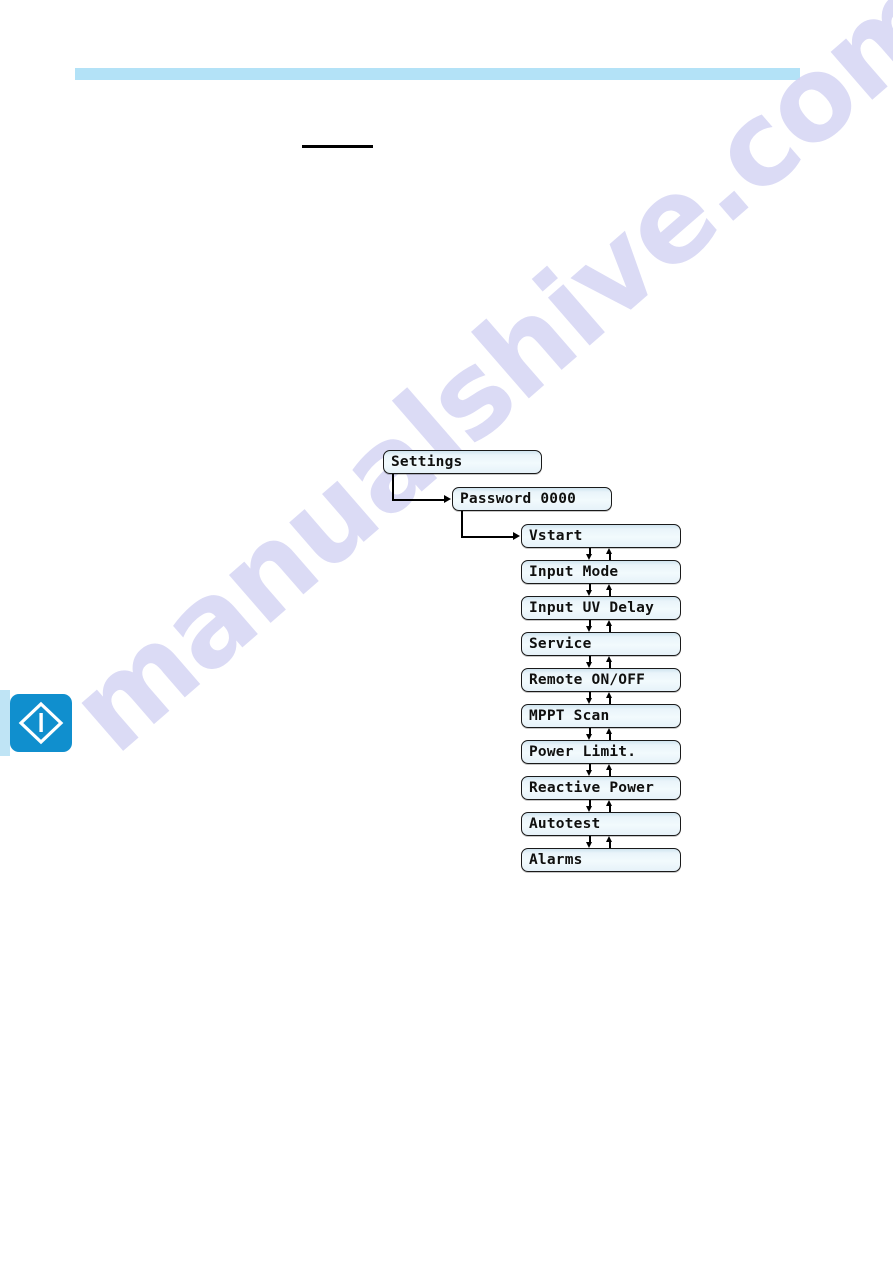  Describe the element at coordinates (592, 787) in the screenshot. I see `menu-item-label: Reactive Power` at that location.